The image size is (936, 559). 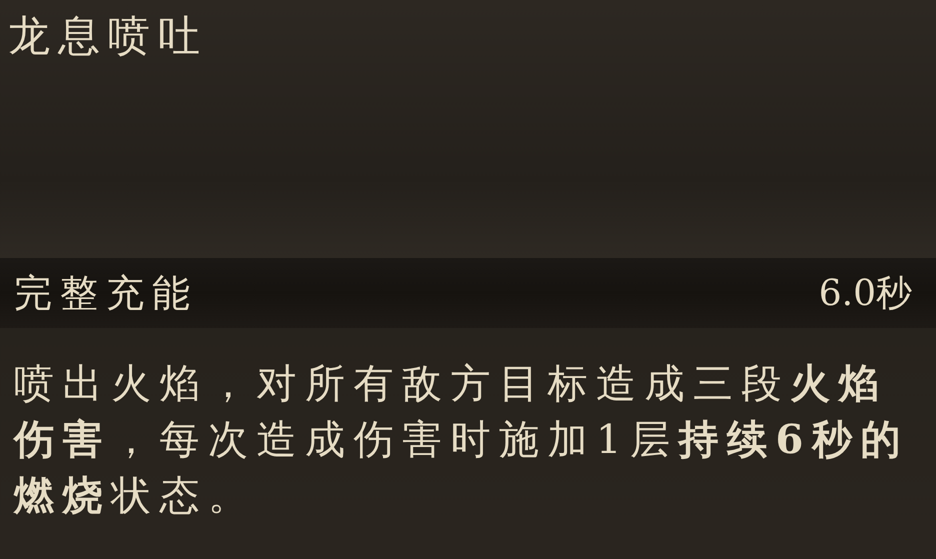 What do you see at coordinates (865, 294) in the screenshot?
I see `charge-value: 6.0秒` at bounding box center [865, 294].